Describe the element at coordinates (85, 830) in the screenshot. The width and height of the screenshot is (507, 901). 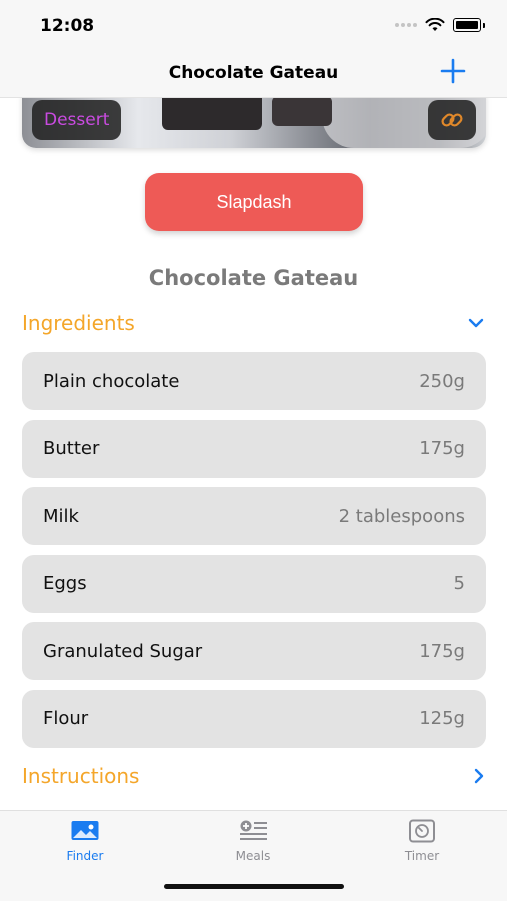
I see `photo-icon` at that location.